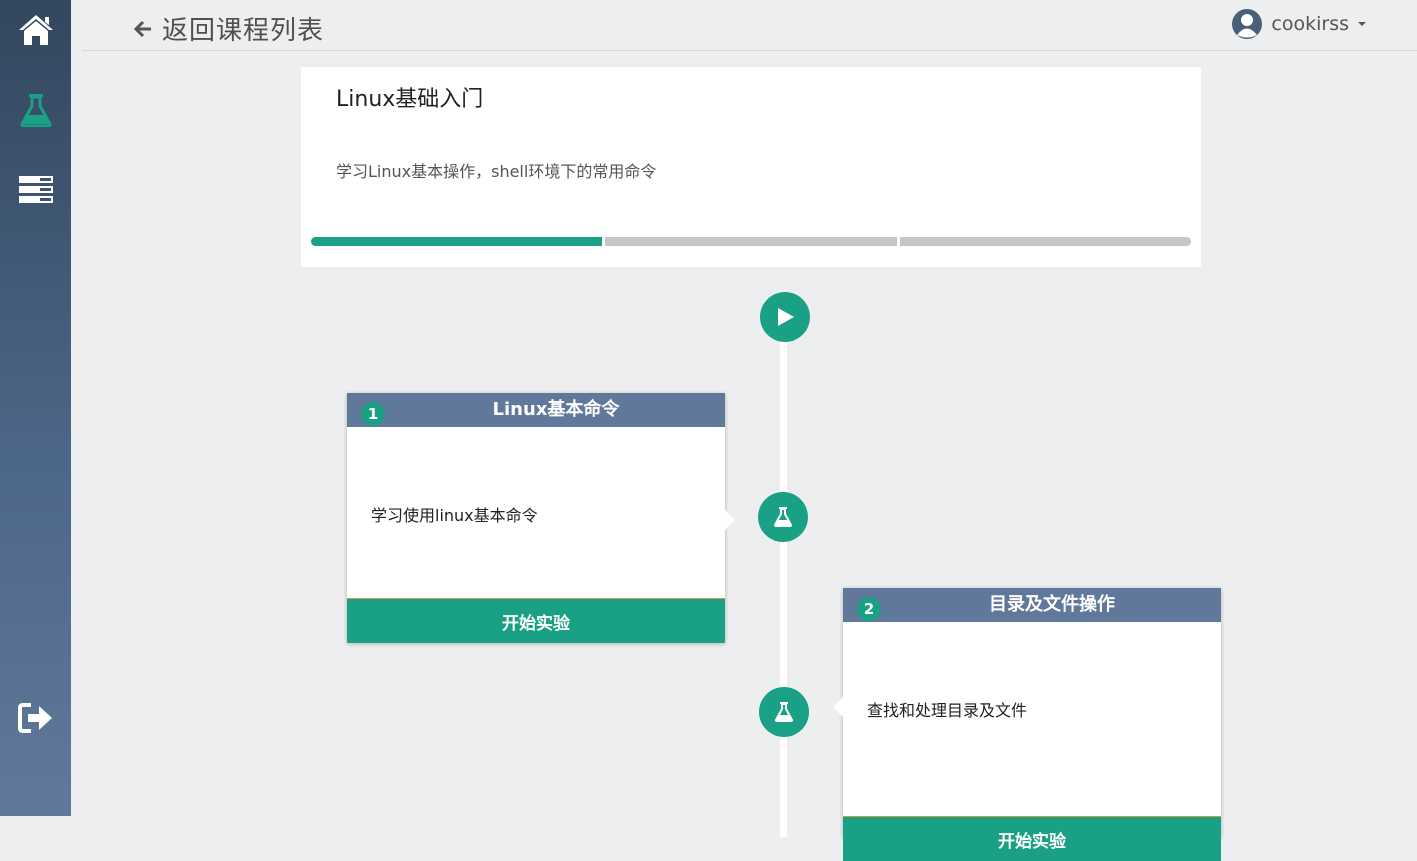 The height and width of the screenshot is (861, 1417). What do you see at coordinates (1310, 24) in the screenshot?
I see `username: cookirss` at bounding box center [1310, 24].